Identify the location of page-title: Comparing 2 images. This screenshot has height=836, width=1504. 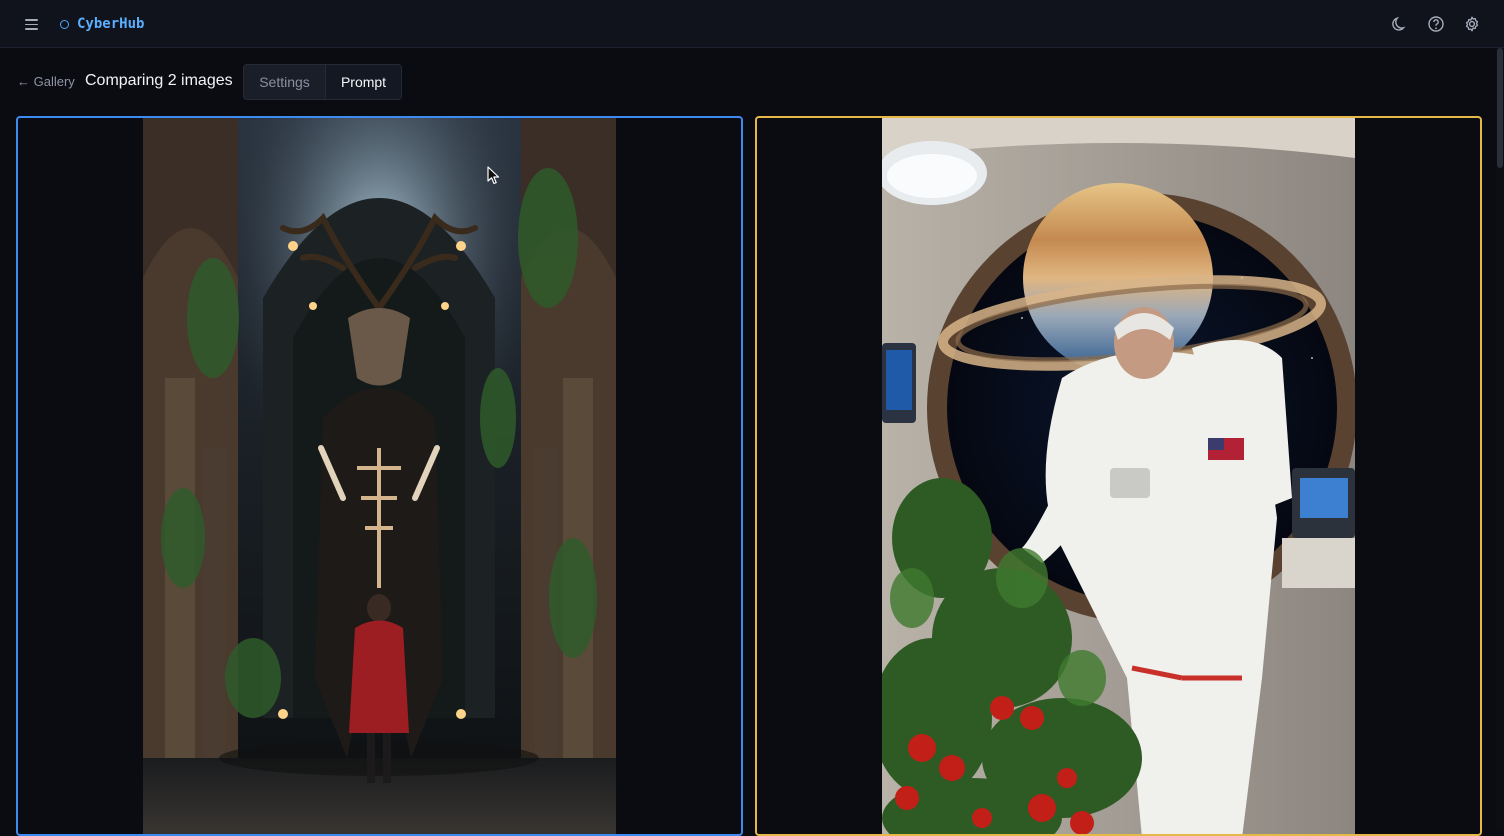
(159, 80).